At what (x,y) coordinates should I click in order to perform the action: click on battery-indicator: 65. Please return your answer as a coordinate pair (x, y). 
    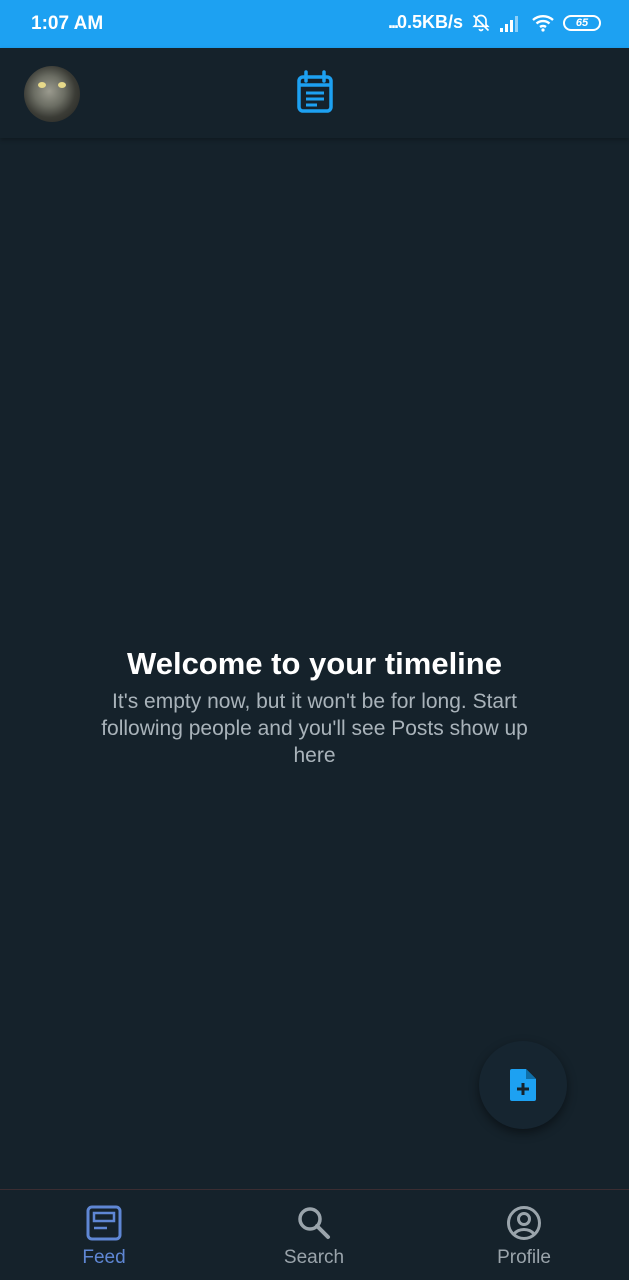
    Looking at the image, I should click on (582, 22).